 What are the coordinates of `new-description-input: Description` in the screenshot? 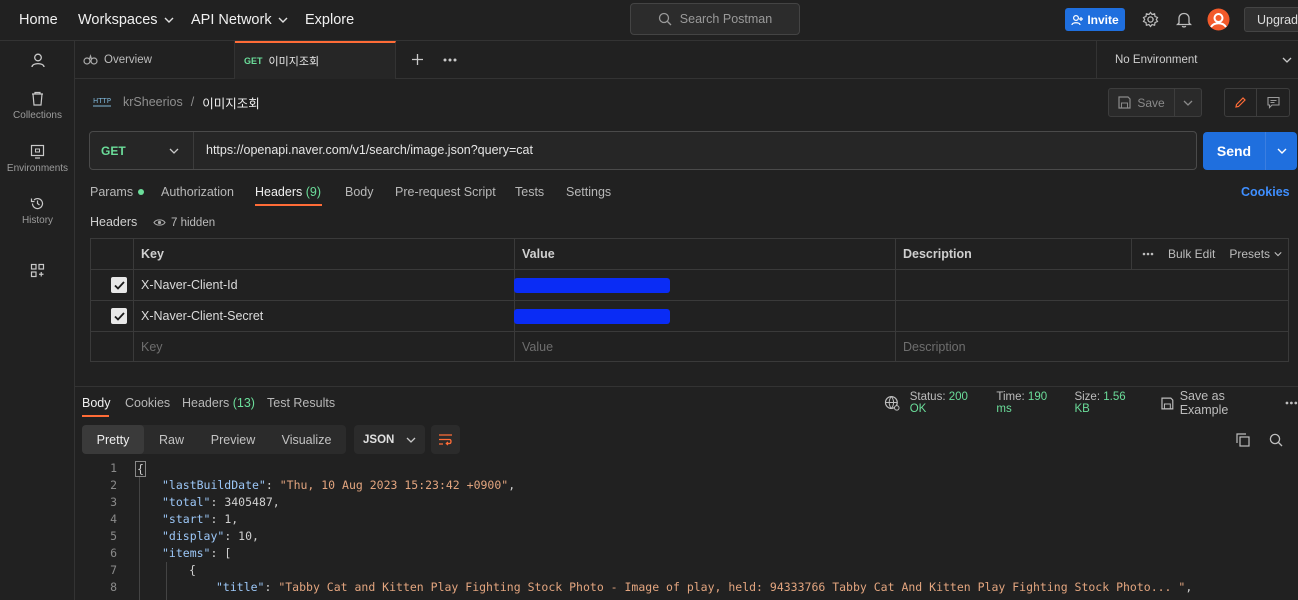 It's located at (930, 347).